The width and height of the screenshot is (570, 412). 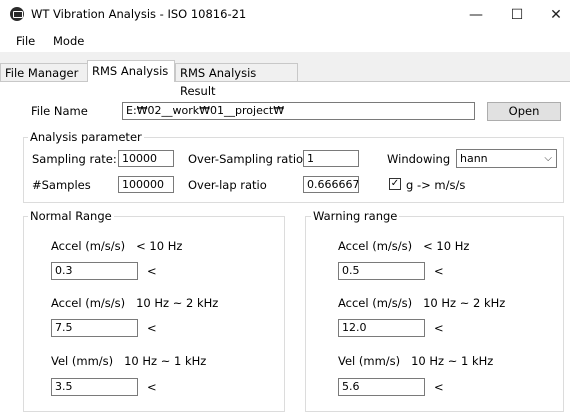 What do you see at coordinates (152, 328) in the screenshot?
I see `normal-accel-mid-lt: <` at bounding box center [152, 328].